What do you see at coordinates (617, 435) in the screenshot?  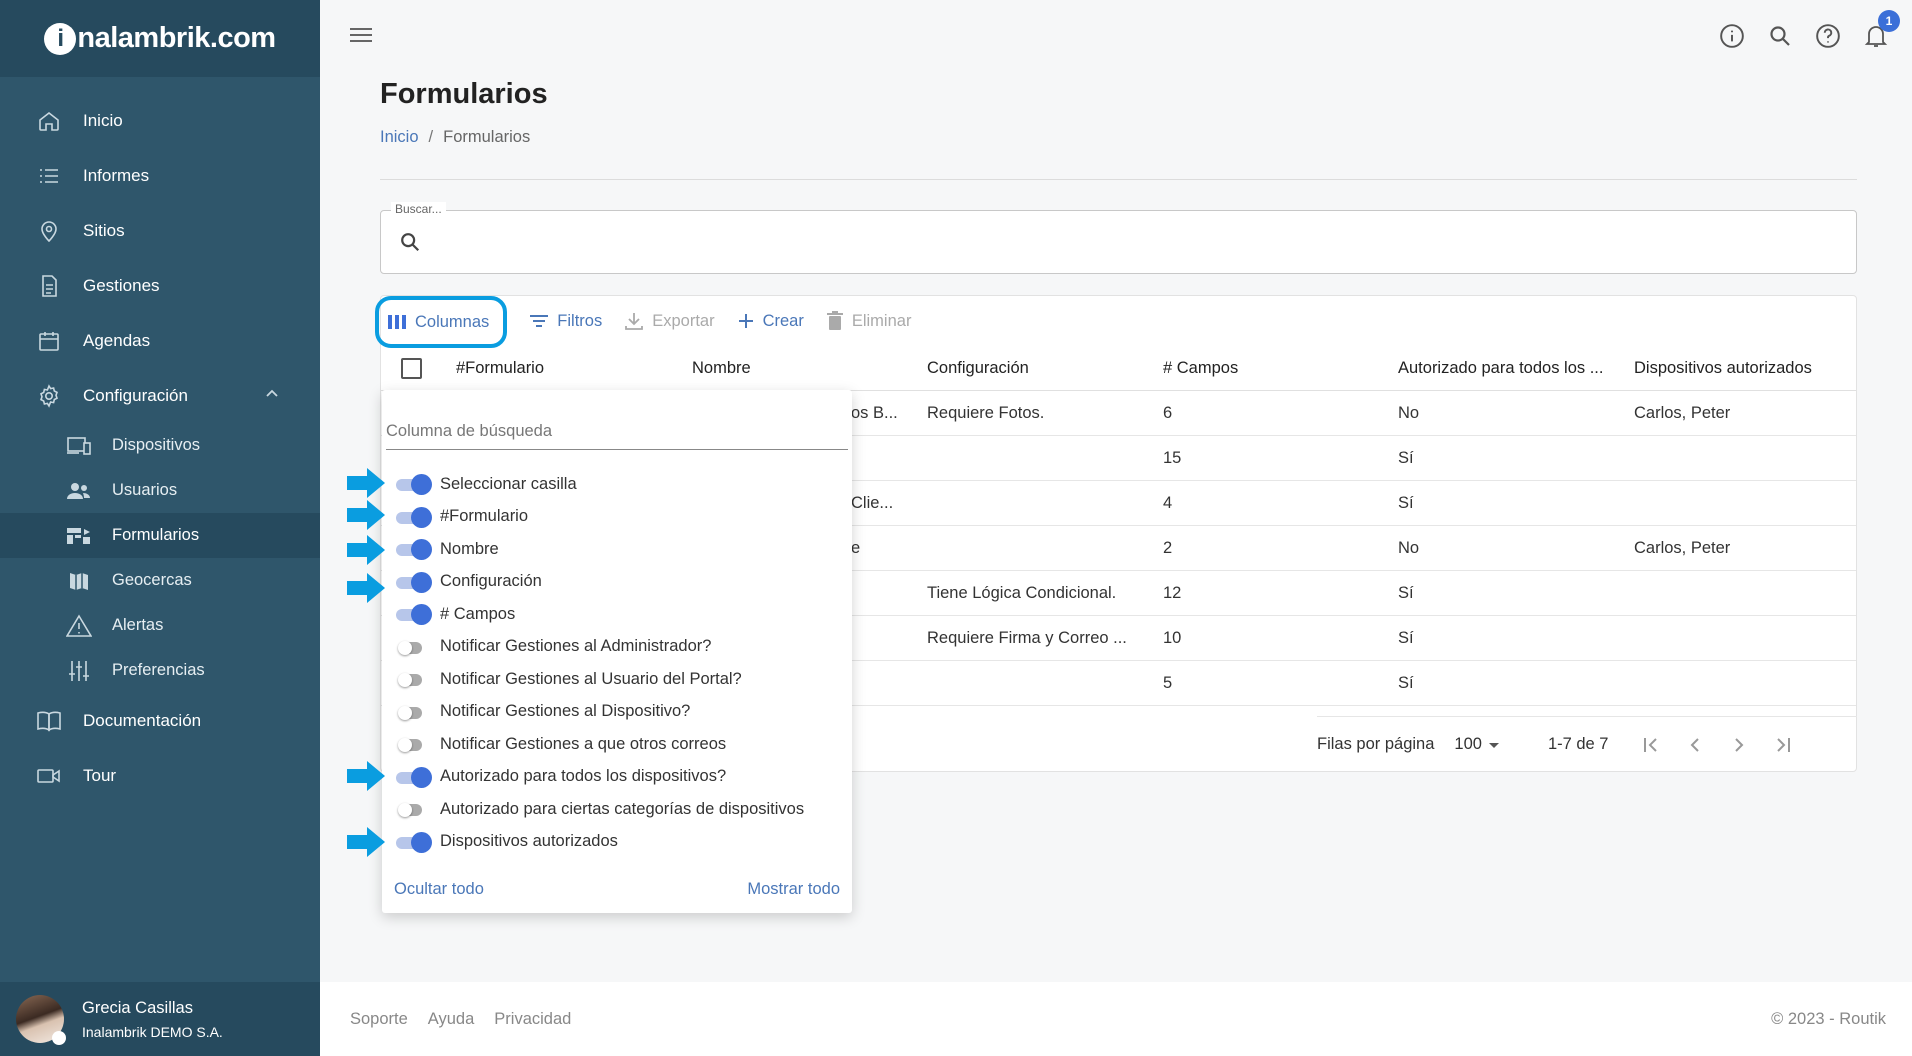 I see `column-search-input: Columna de búsqueda` at bounding box center [617, 435].